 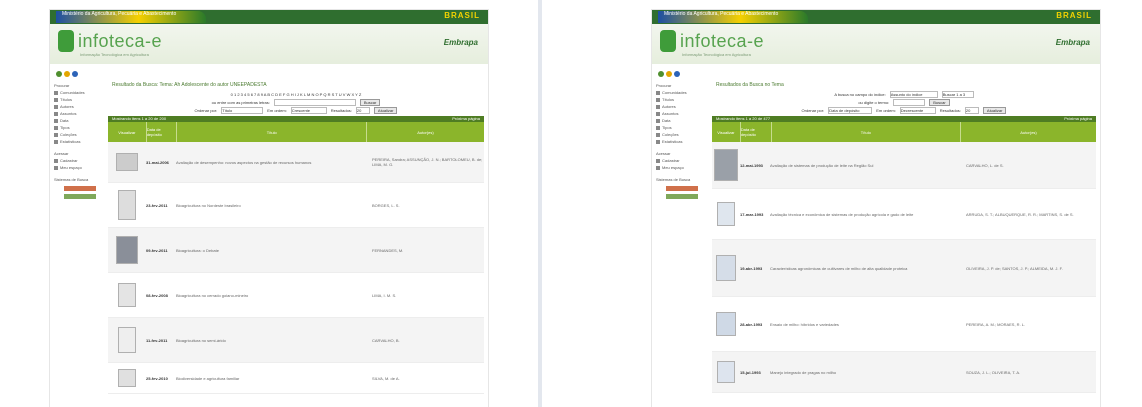 What do you see at coordinates (80, 99) in the screenshot?
I see `sidebar-item-titulos: Títulos` at bounding box center [80, 99].